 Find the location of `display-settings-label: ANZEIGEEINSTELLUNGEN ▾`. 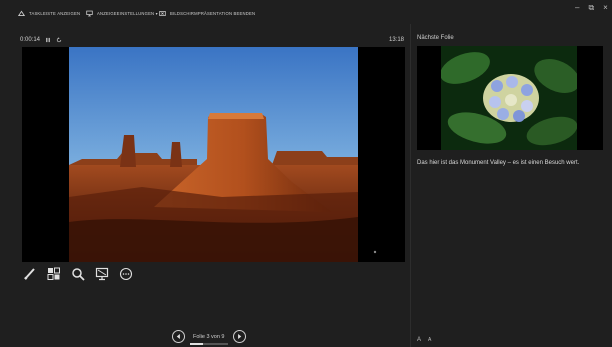

display-settings-label: ANZEIGEEINSTELLUNGEN ▾ is located at coordinates (127, 13).